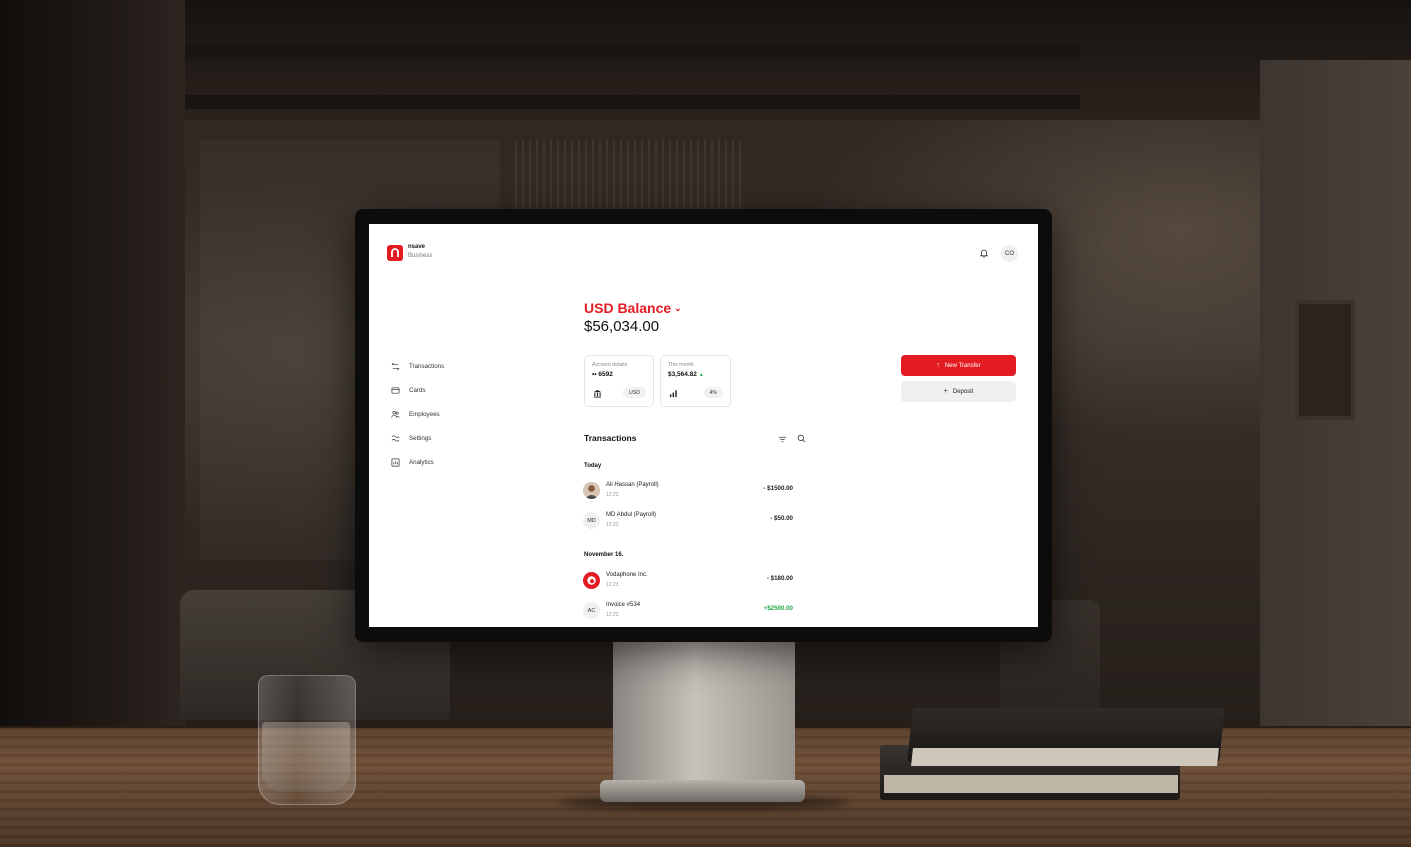  What do you see at coordinates (704, 715) in the screenshot?
I see `monitor-stand` at bounding box center [704, 715].